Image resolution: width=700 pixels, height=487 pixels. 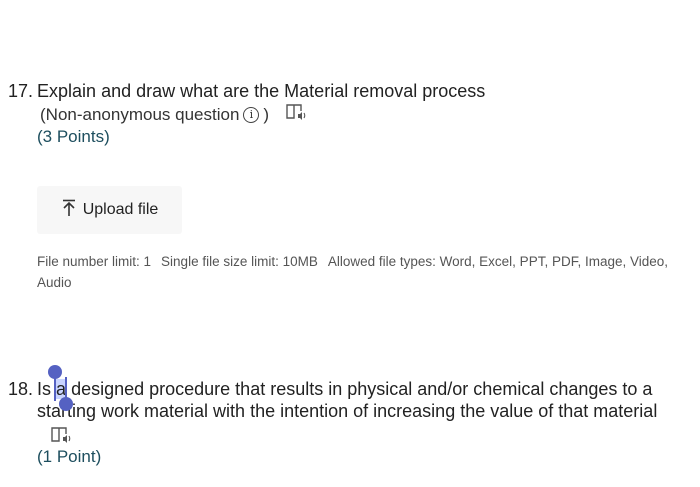 I want to click on selection-handle-start, so click(x=55, y=372).